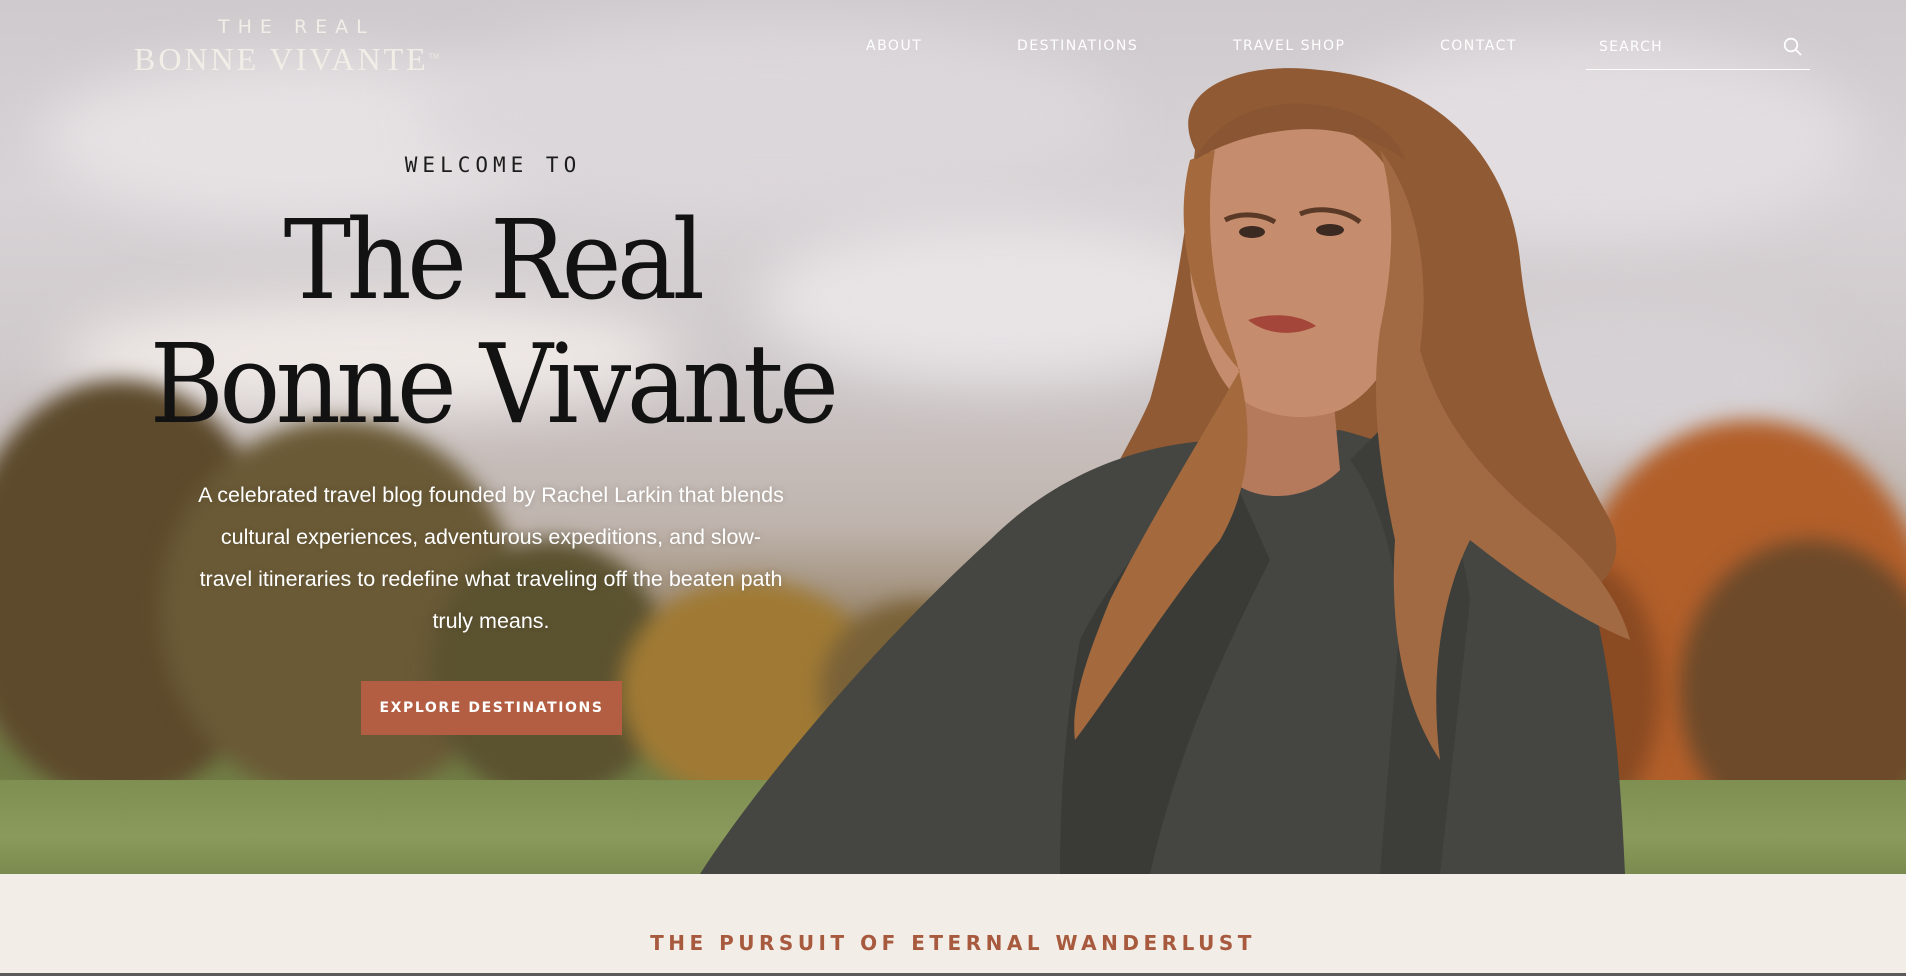  I want to click on logo-main-label: BONNE VIVANTE, so click(281, 59).